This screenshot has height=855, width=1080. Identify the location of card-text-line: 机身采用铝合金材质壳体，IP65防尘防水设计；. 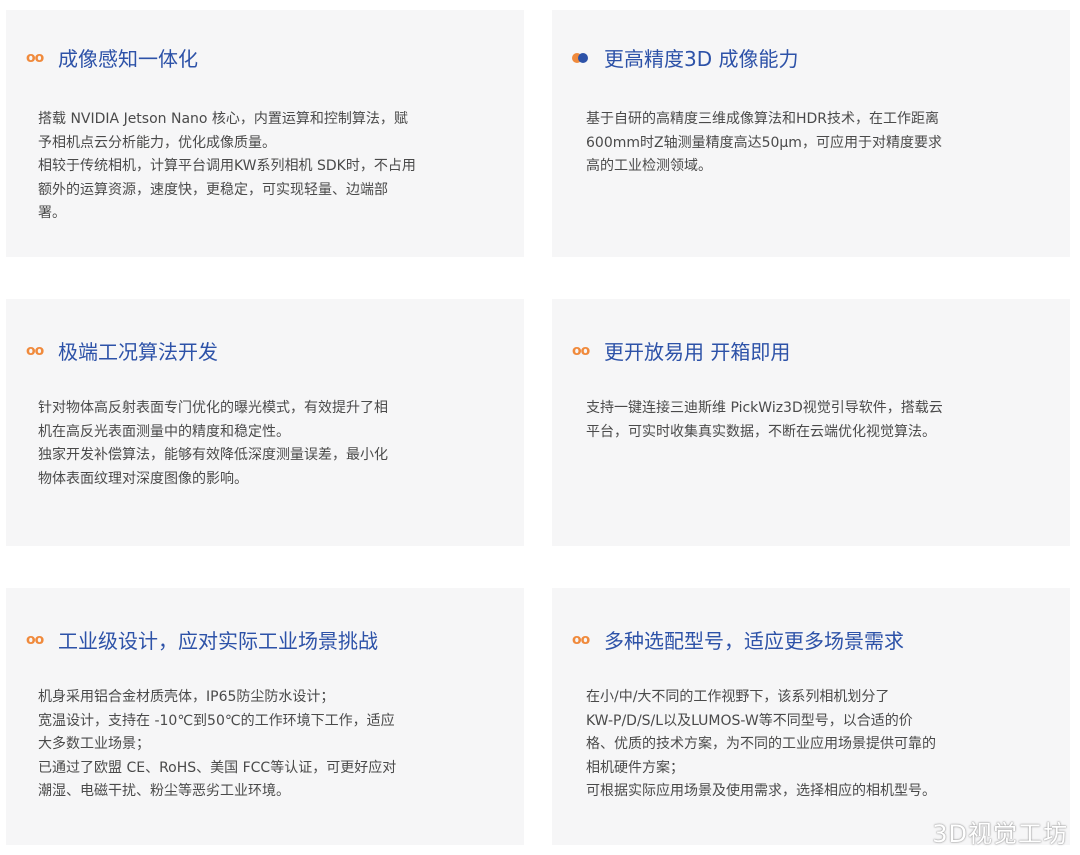
(186, 697).